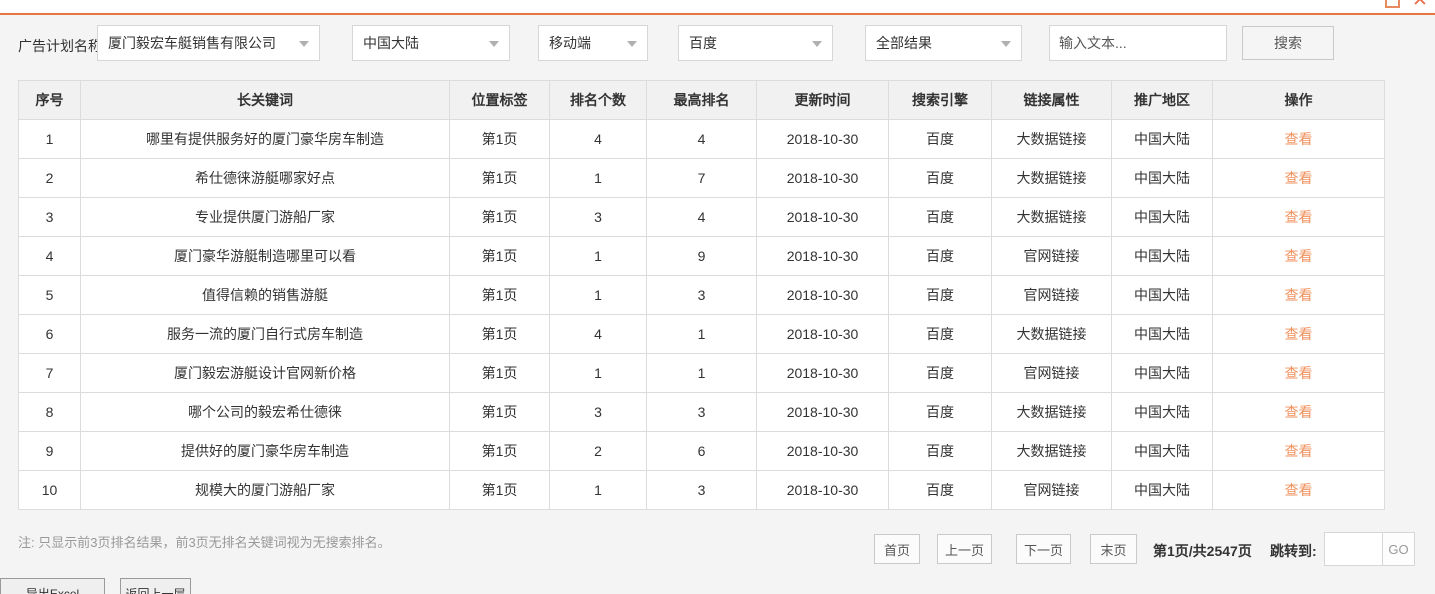 The height and width of the screenshot is (594, 1435). Describe the element at coordinates (897, 549) in the screenshot. I see `first-page-button: 首页` at that location.